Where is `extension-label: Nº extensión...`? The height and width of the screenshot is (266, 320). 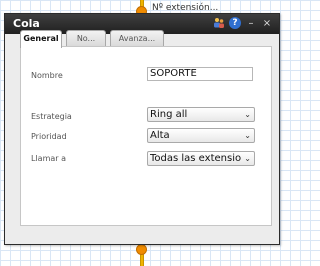 extension-label: Nº extensión... is located at coordinates (185, 8).